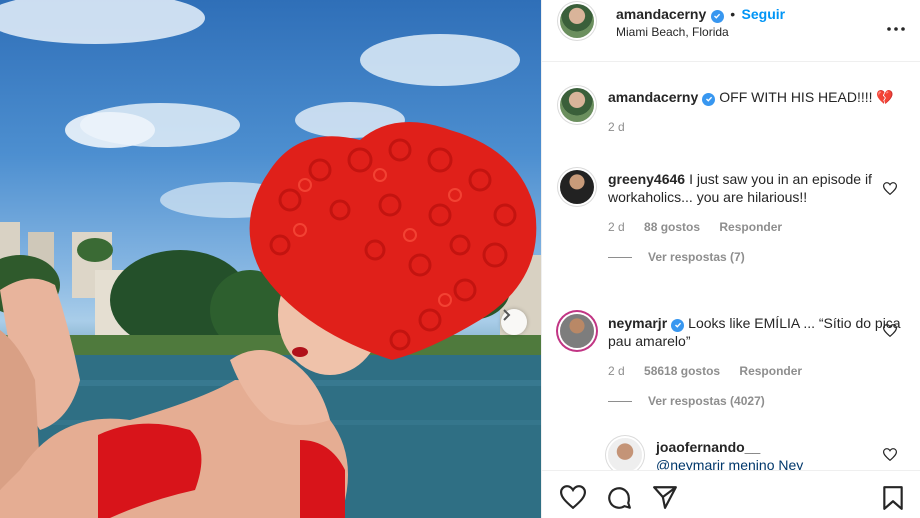 Image resolution: width=920 pixels, height=518 pixels. Describe the element at coordinates (731, 494) in the screenshot. I see `post-actions-bar` at that location.